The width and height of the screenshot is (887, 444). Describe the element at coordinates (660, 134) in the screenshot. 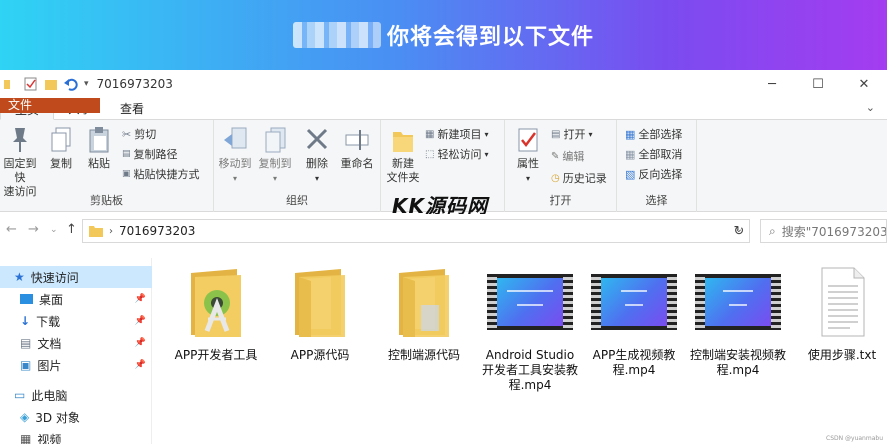

I see `select-all-label: 全部选择` at that location.